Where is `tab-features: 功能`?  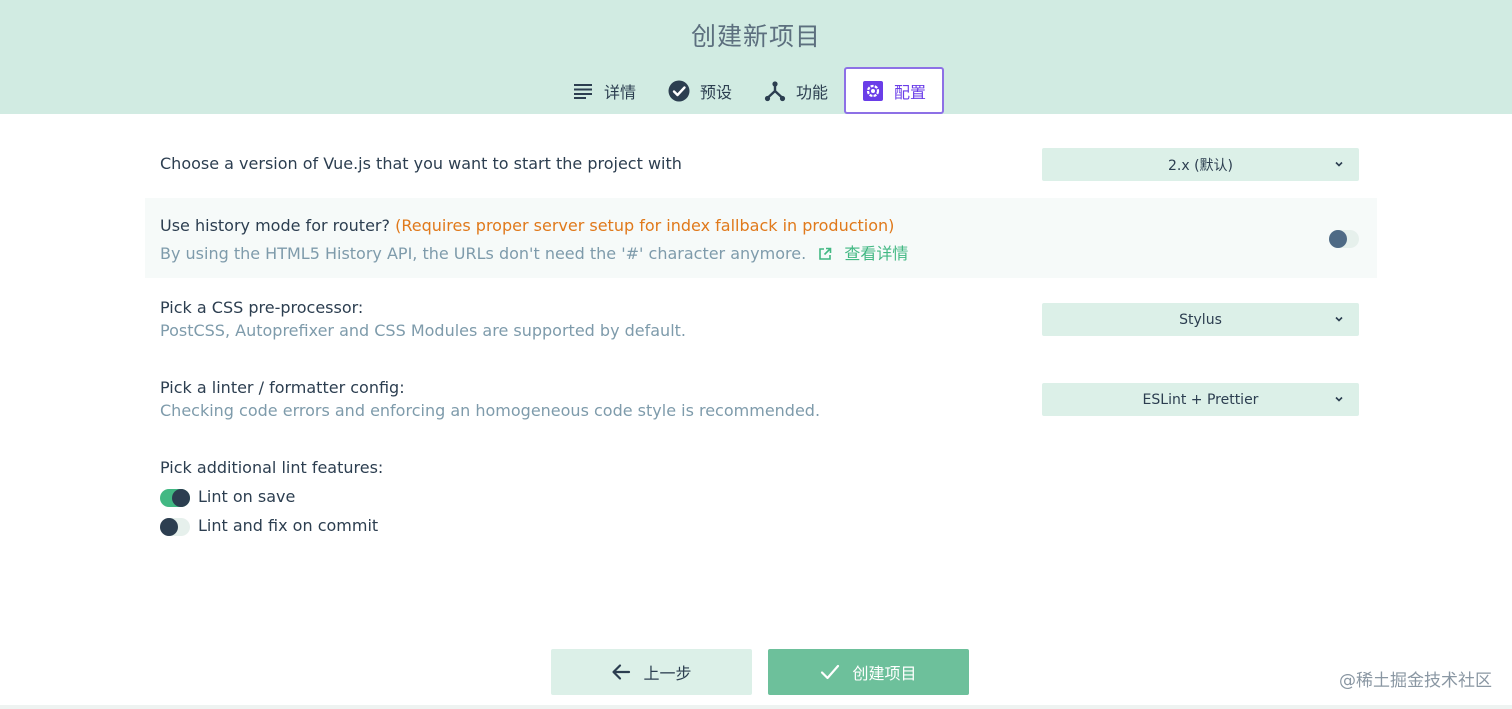
tab-features: 功能 is located at coordinates (796, 90).